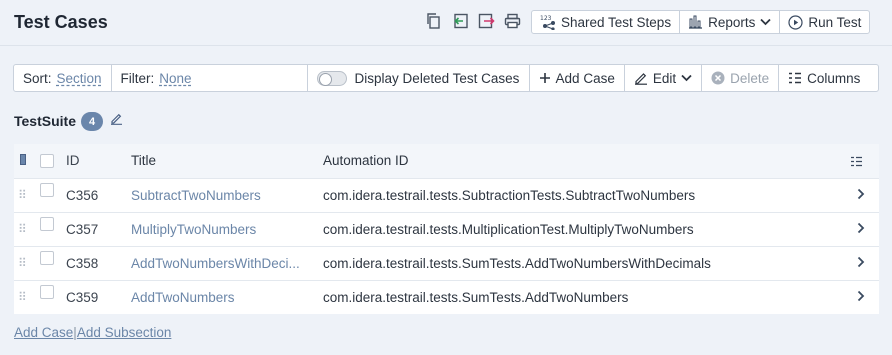 Image resolution: width=892 pixels, height=355 pixels. Describe the element at coordinates (61, 22) in the screenshot. I see `page-title: Test Cases` at that location.